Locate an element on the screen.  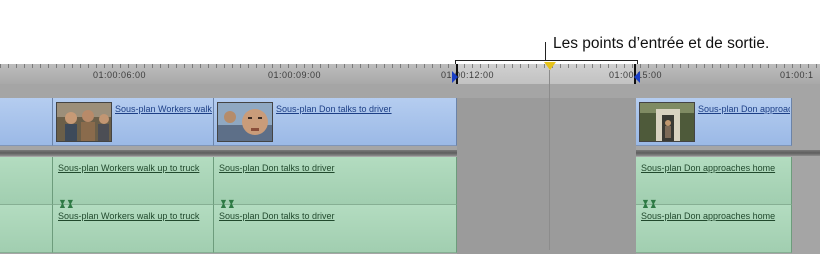
out-point-marker-icon is located at coordinates (637, 77).